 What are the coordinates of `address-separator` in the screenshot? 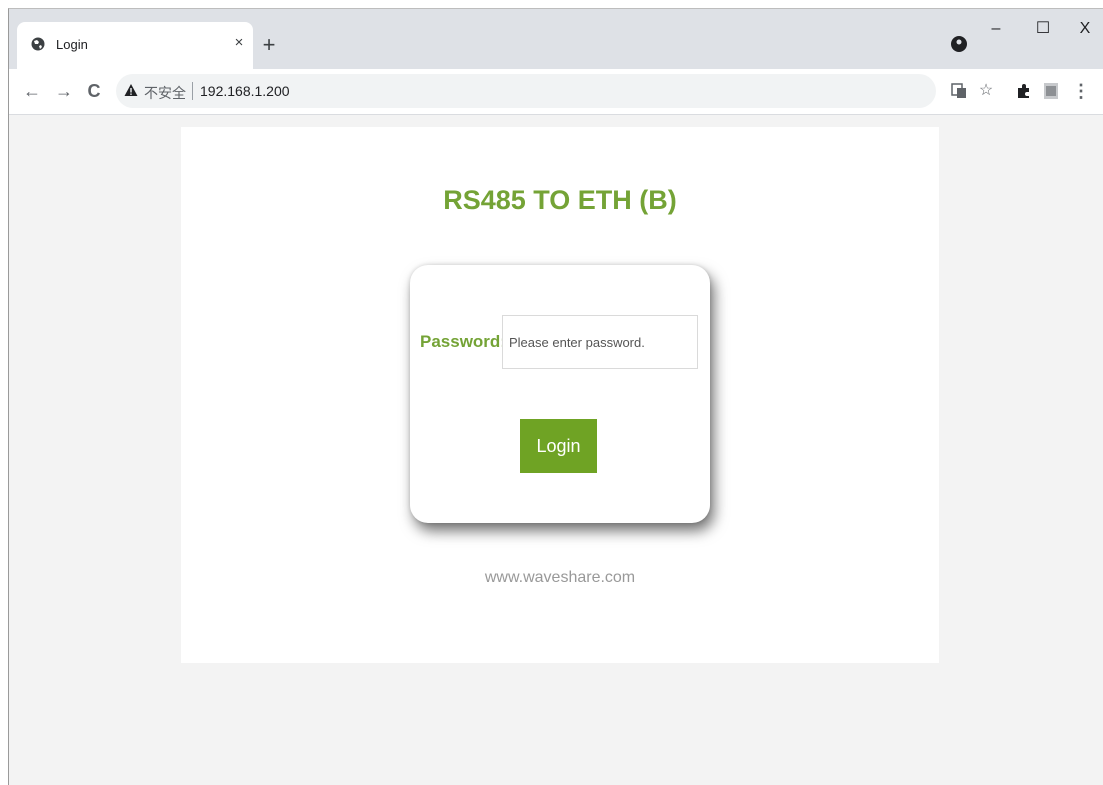 It's located at (192, 91).